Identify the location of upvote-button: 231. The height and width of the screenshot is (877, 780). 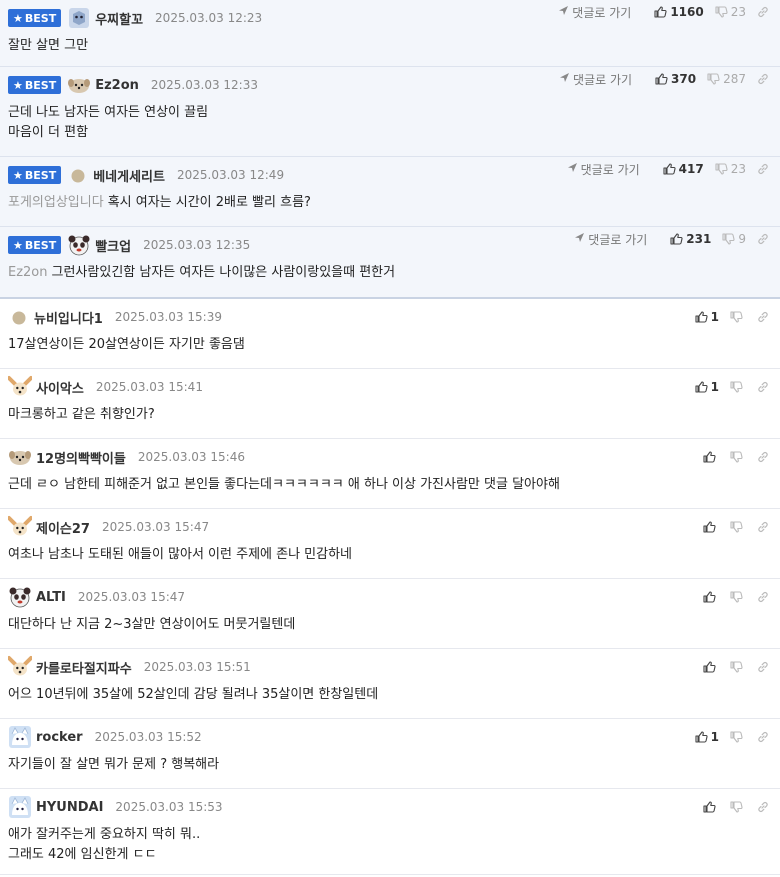
(690, 239).